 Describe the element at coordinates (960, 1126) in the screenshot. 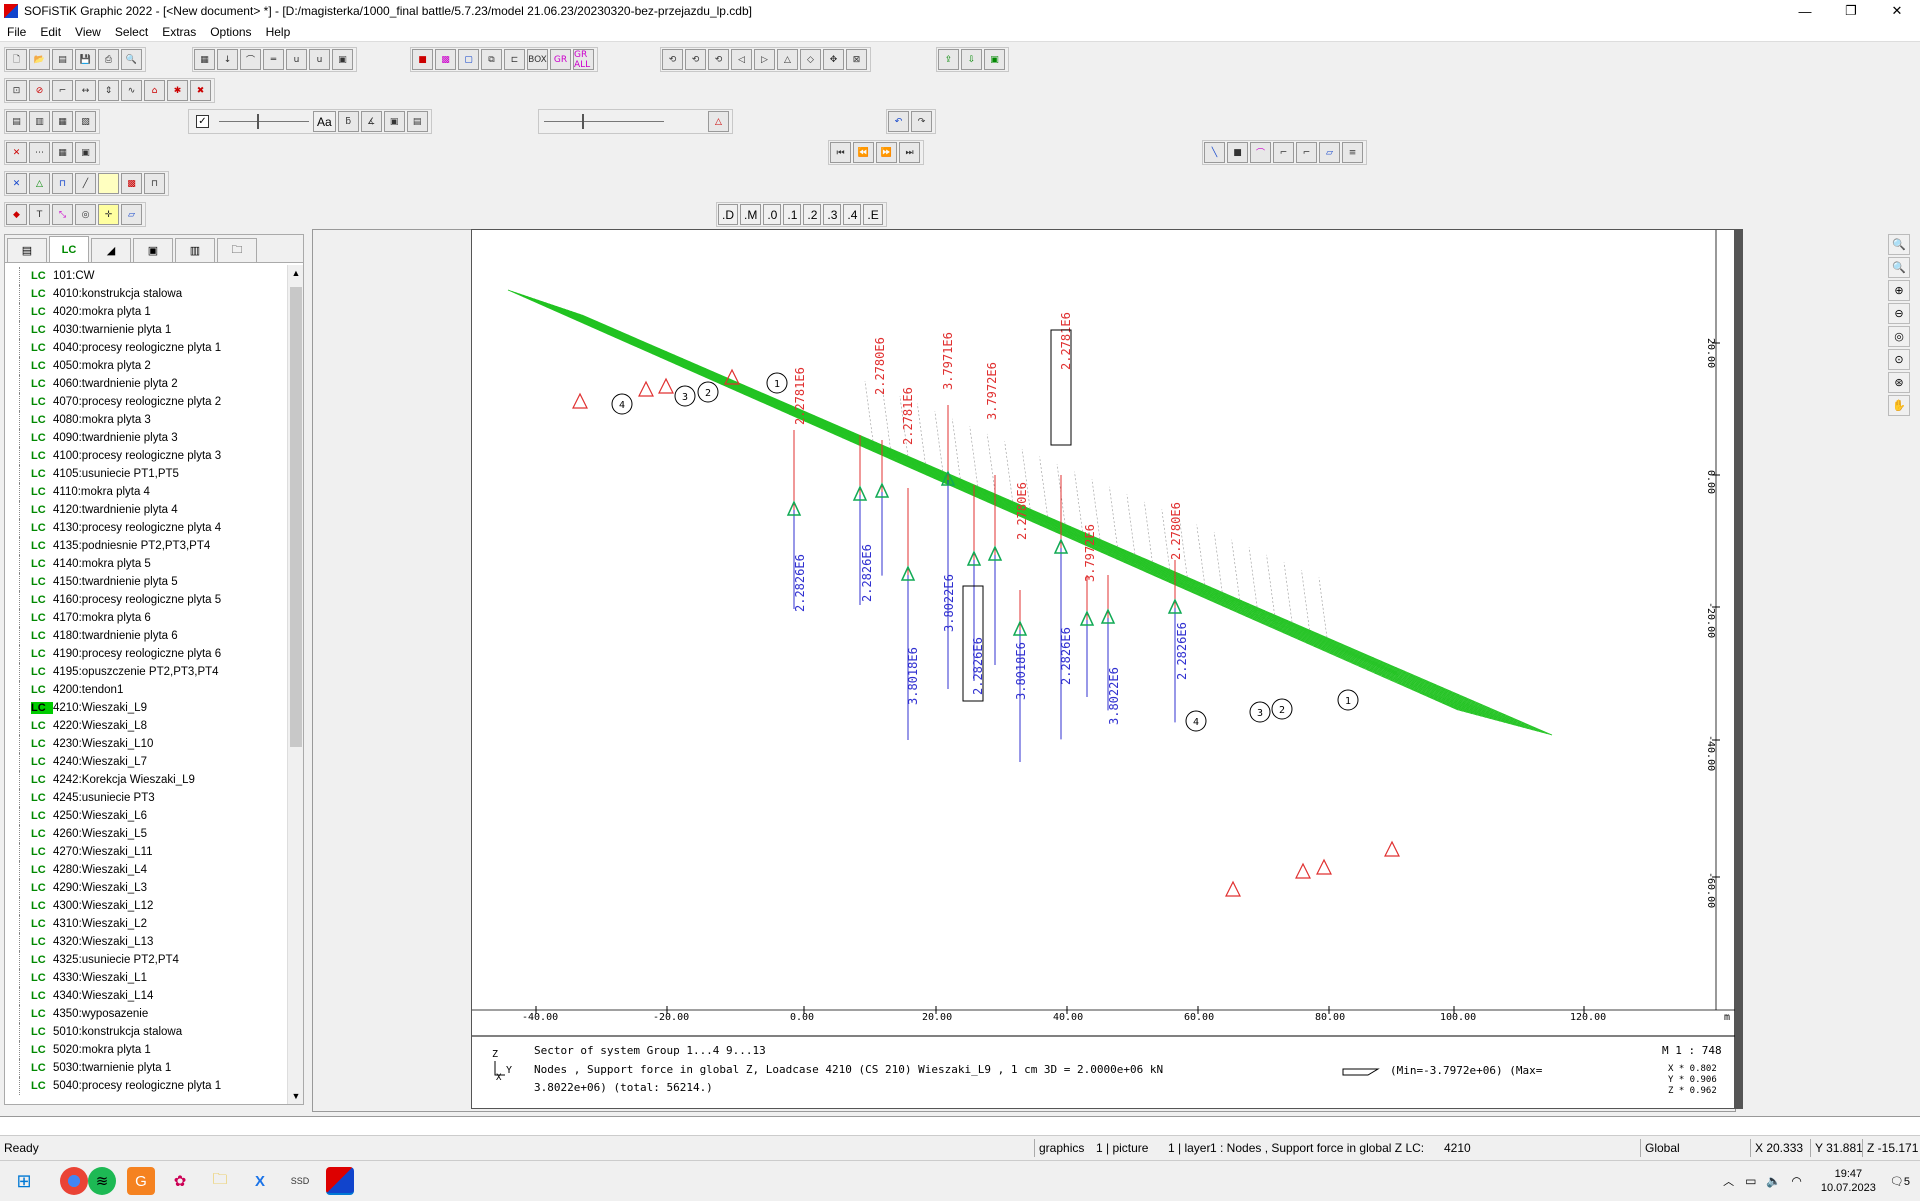

I see `command-line` at that location.